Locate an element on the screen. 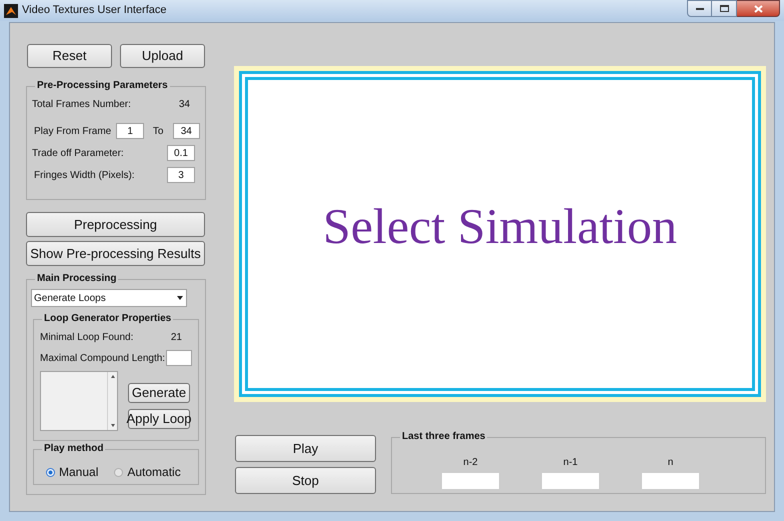 The height and width of the screenshot is (521, 784). push-button: Upload is located at coordinates (162, 56).